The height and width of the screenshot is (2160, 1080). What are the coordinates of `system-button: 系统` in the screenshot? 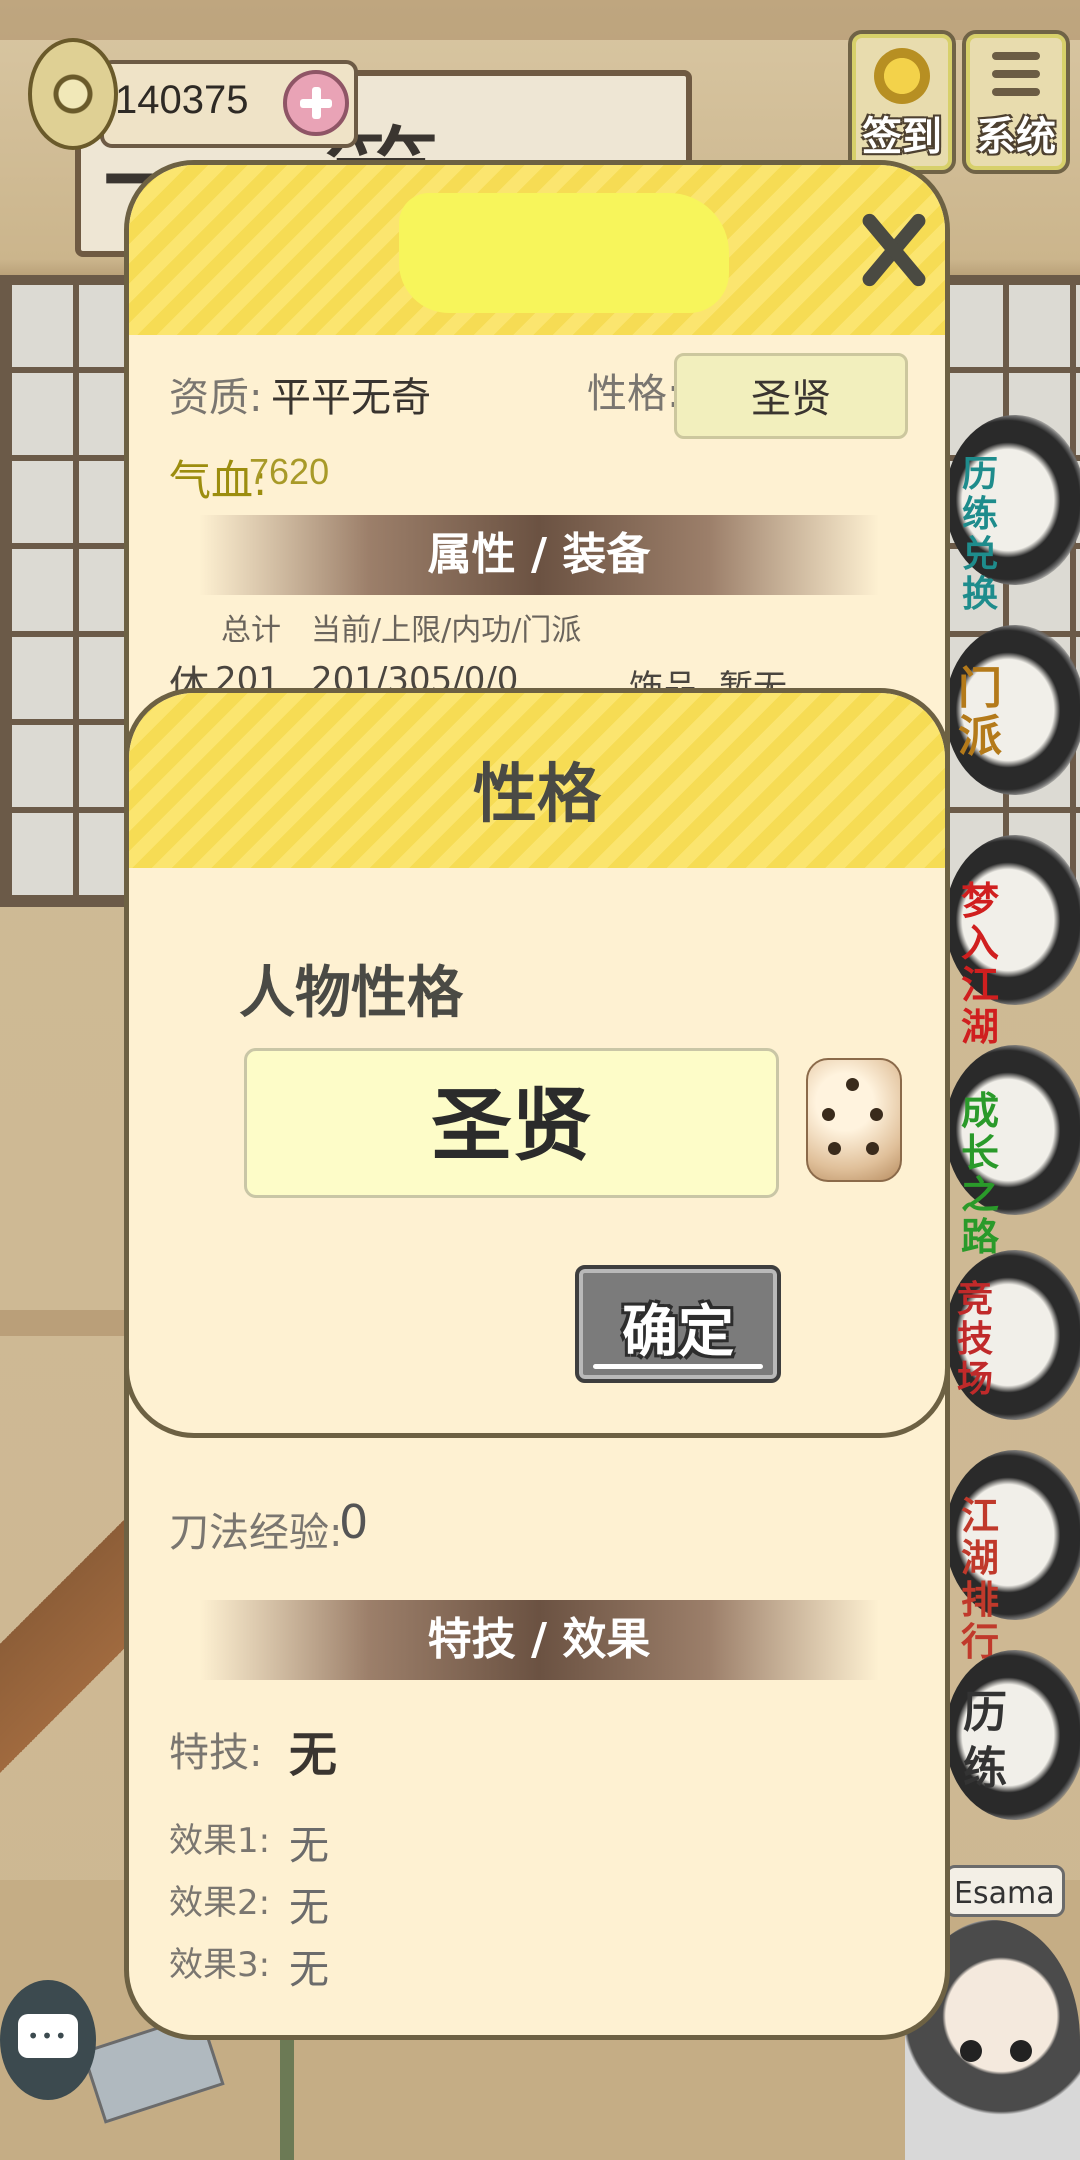 It's located at (1016, 102).